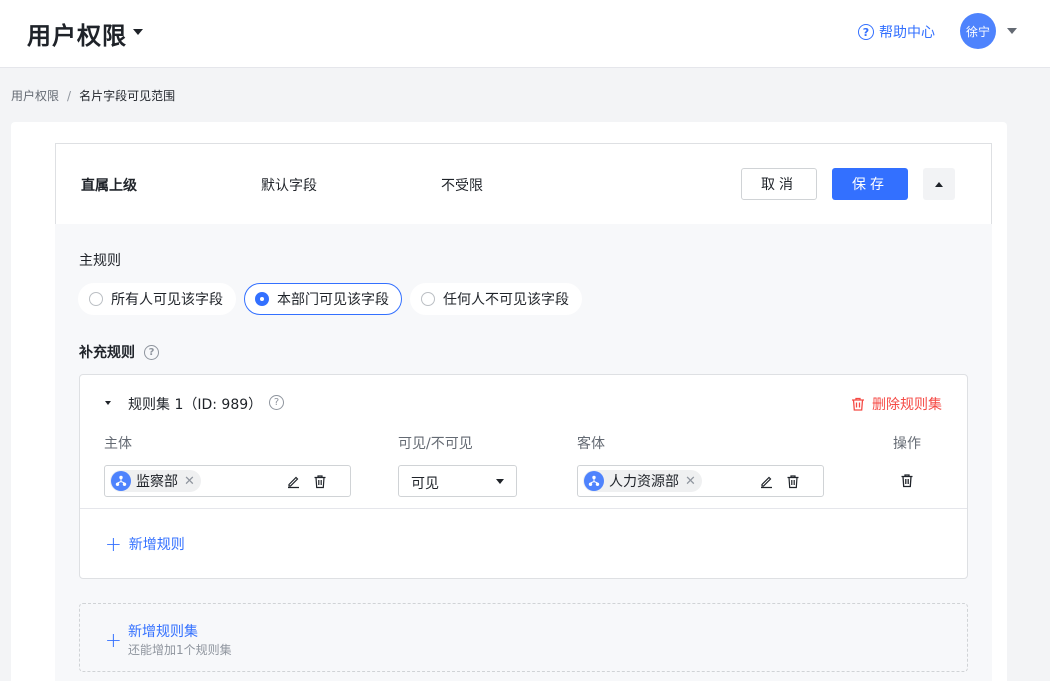  What do you see at coordinates (107, 353) in the screenshot?
I see `supplement-rule-label: 补充规则` at bounding box center [107, 353].